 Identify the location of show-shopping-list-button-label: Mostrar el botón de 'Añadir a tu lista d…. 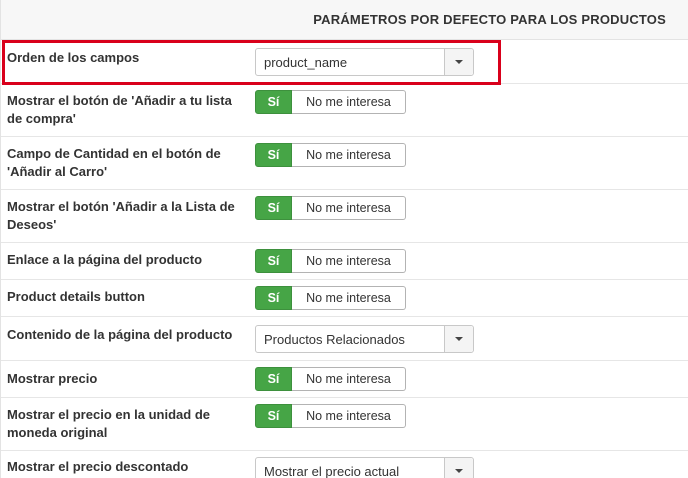
(119, 109).